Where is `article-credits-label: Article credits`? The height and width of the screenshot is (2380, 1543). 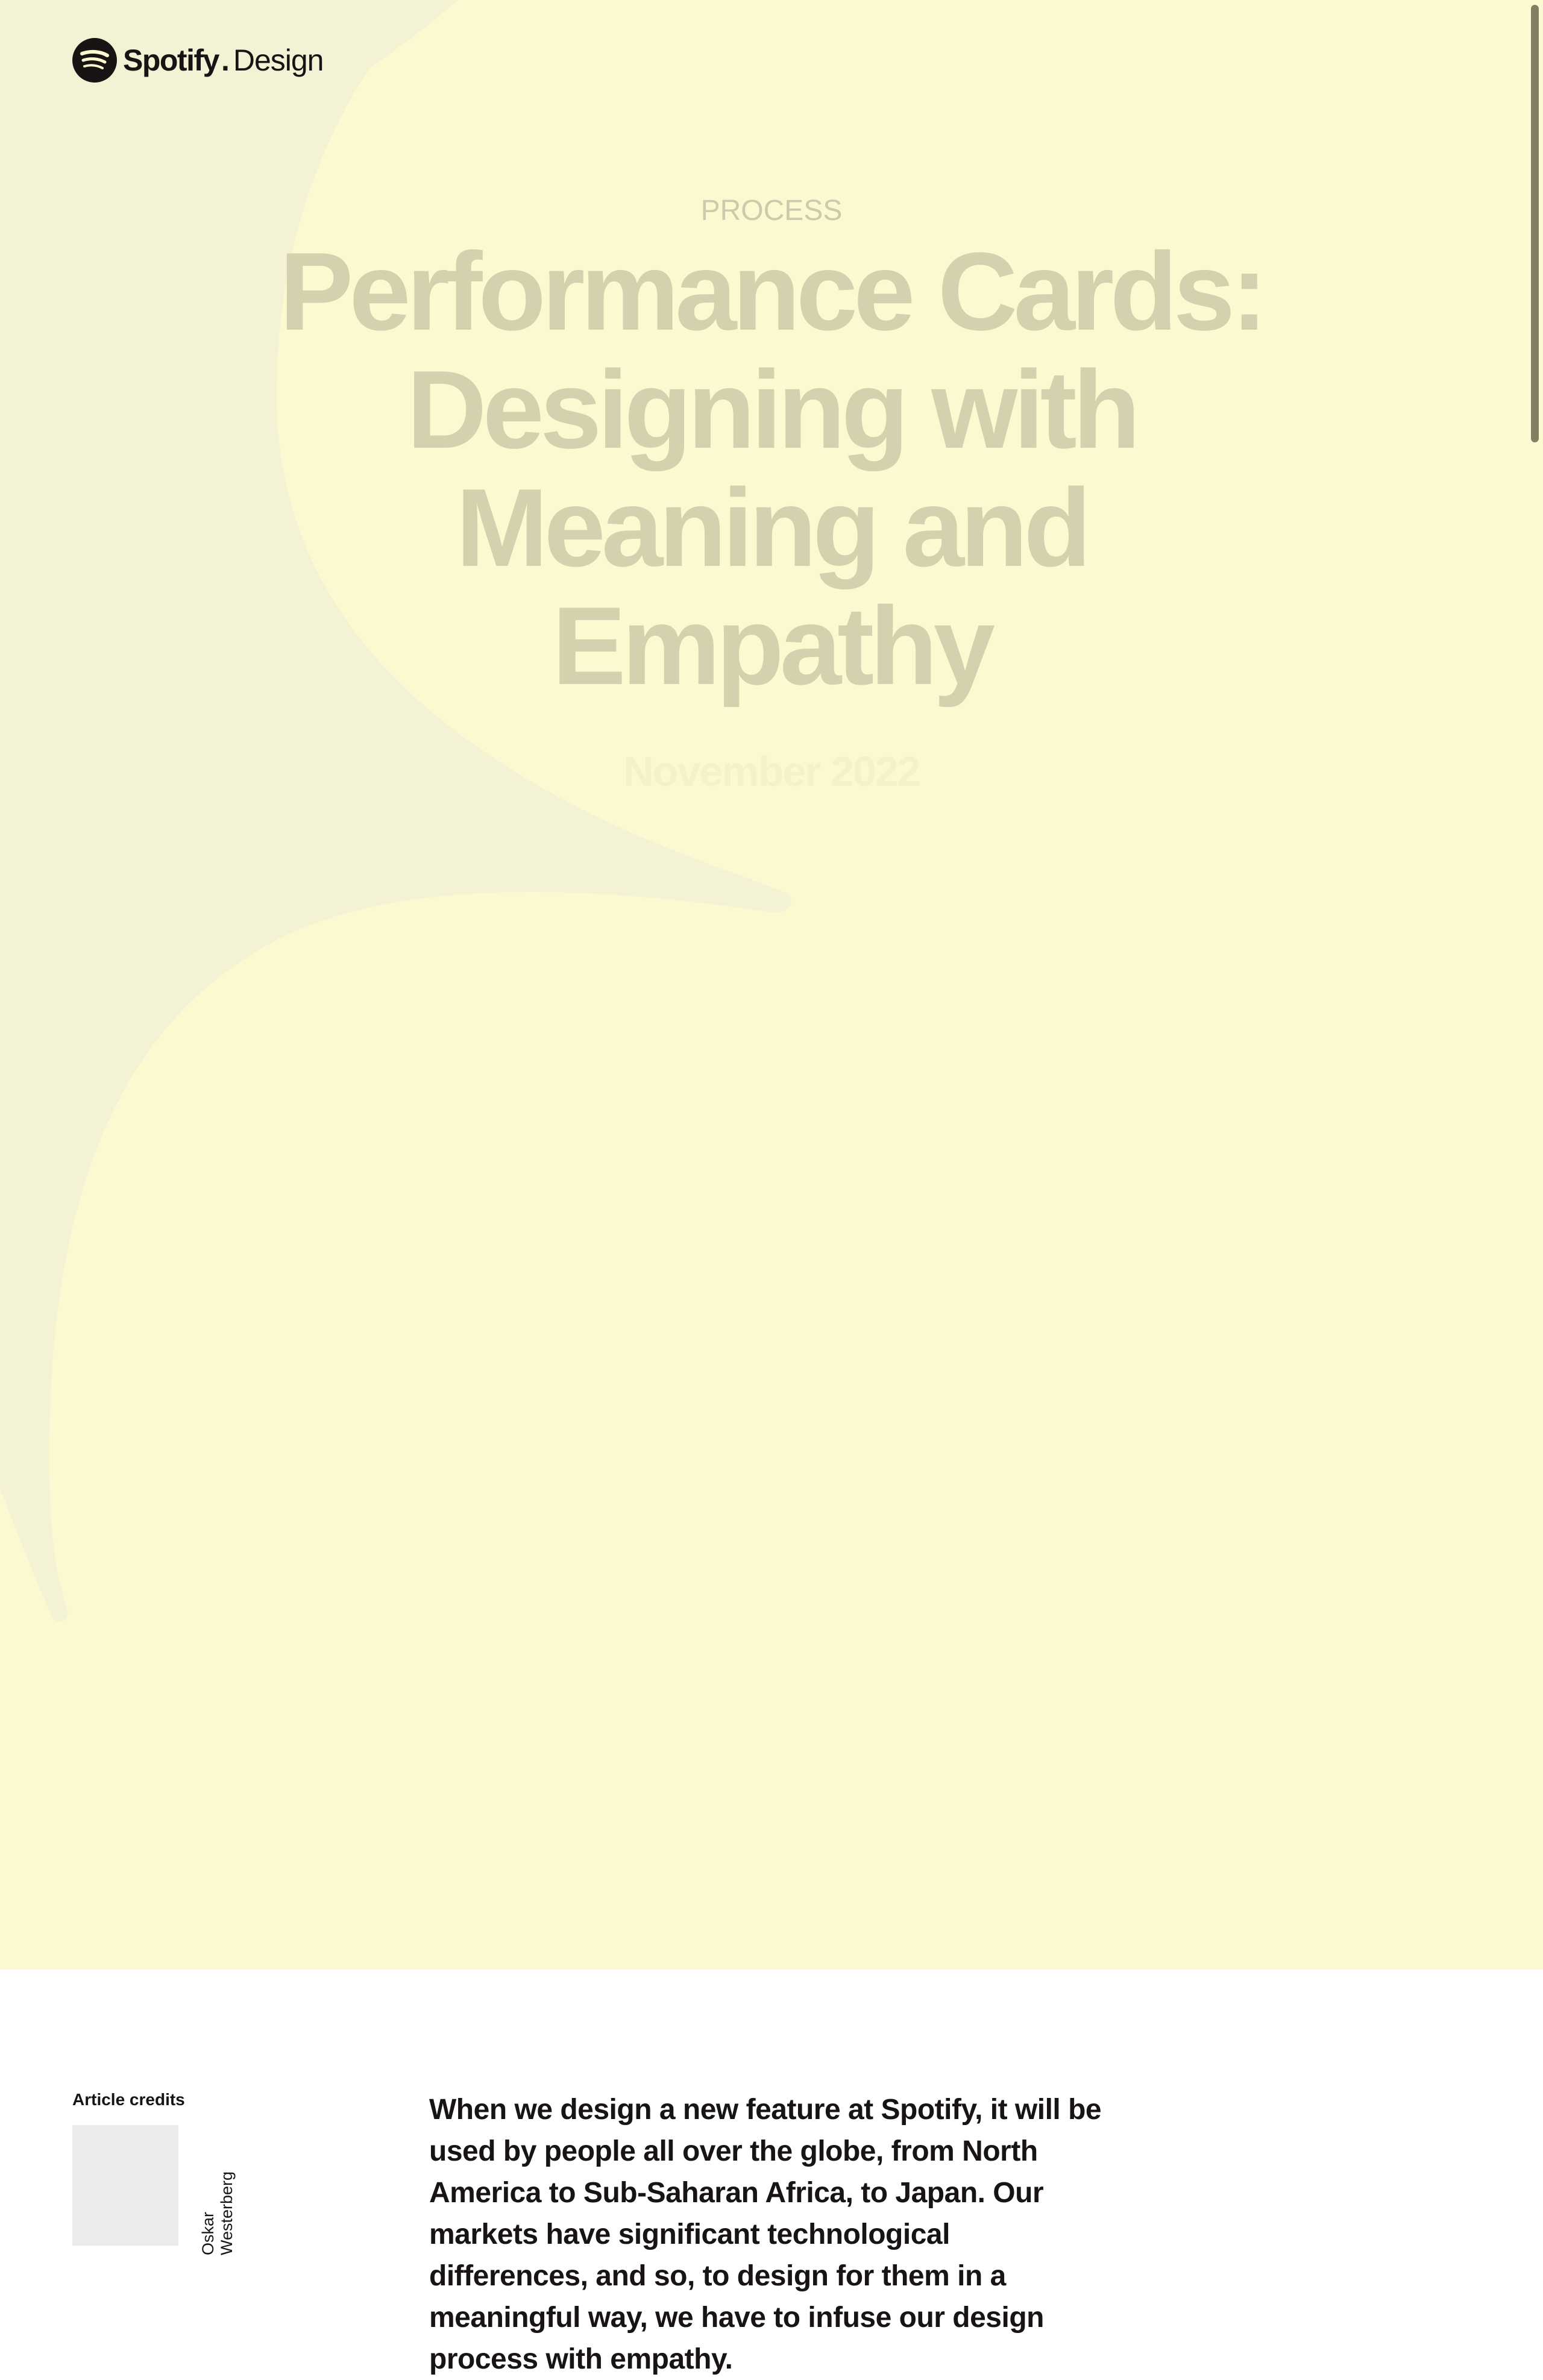
article-credits-label: Article credits is located at coordinates (129, 2100).